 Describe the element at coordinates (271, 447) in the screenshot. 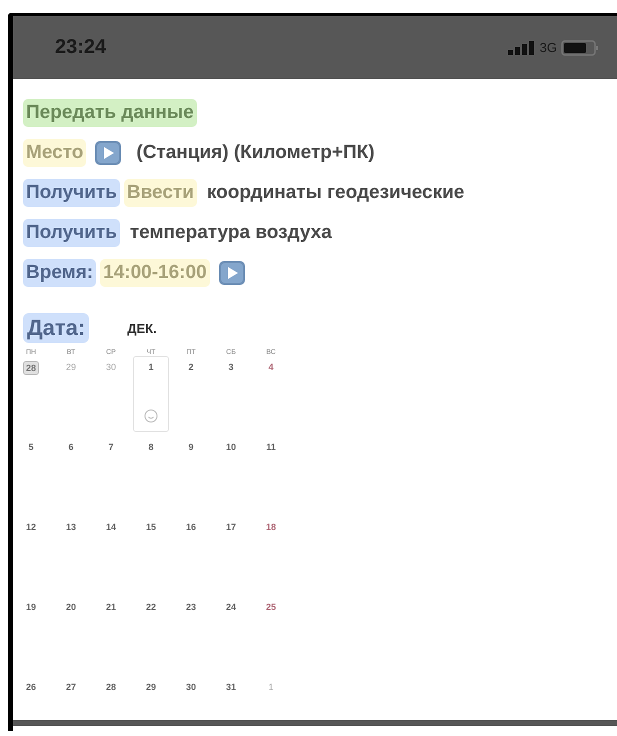

I see `day-number: 11` at that location.